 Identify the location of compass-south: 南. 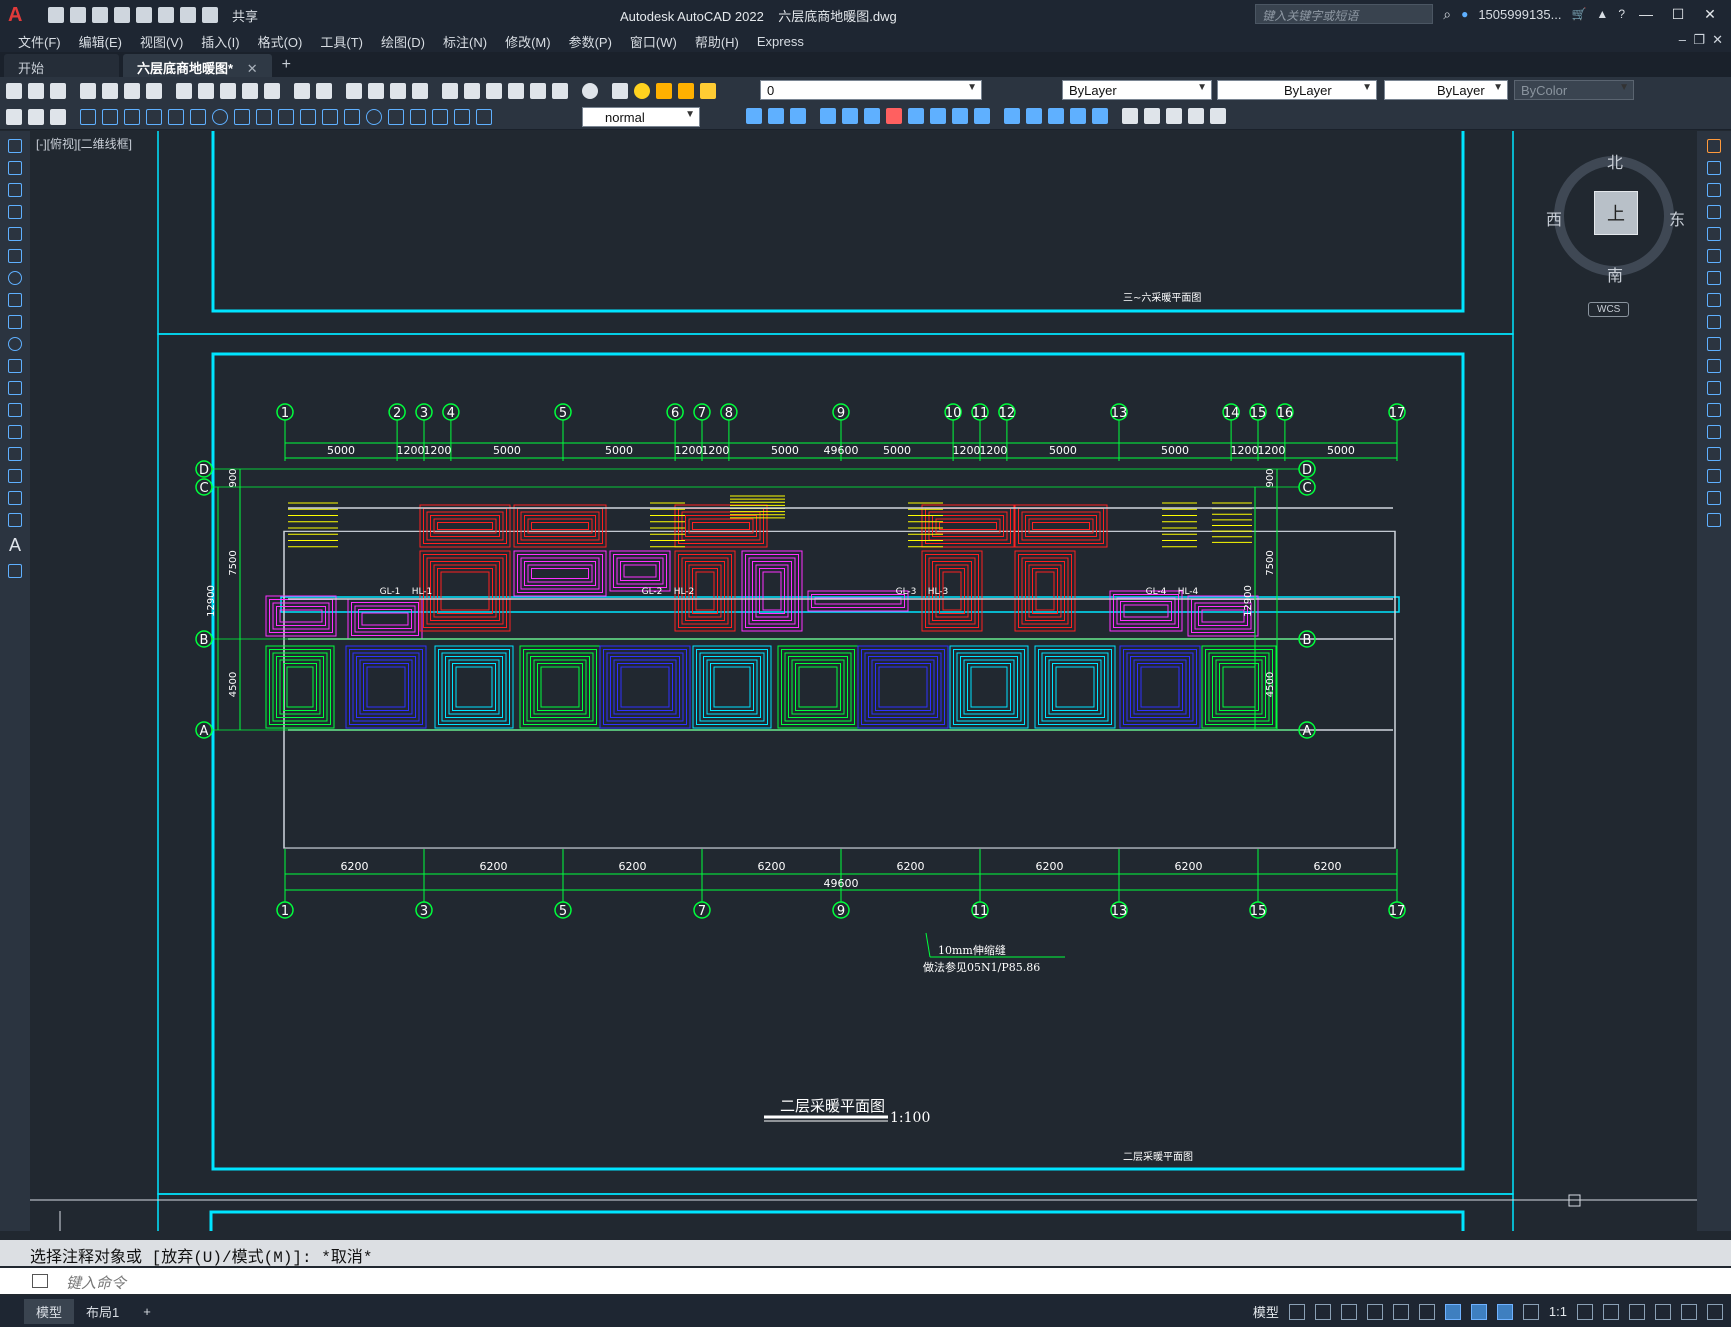
(1615, 274).